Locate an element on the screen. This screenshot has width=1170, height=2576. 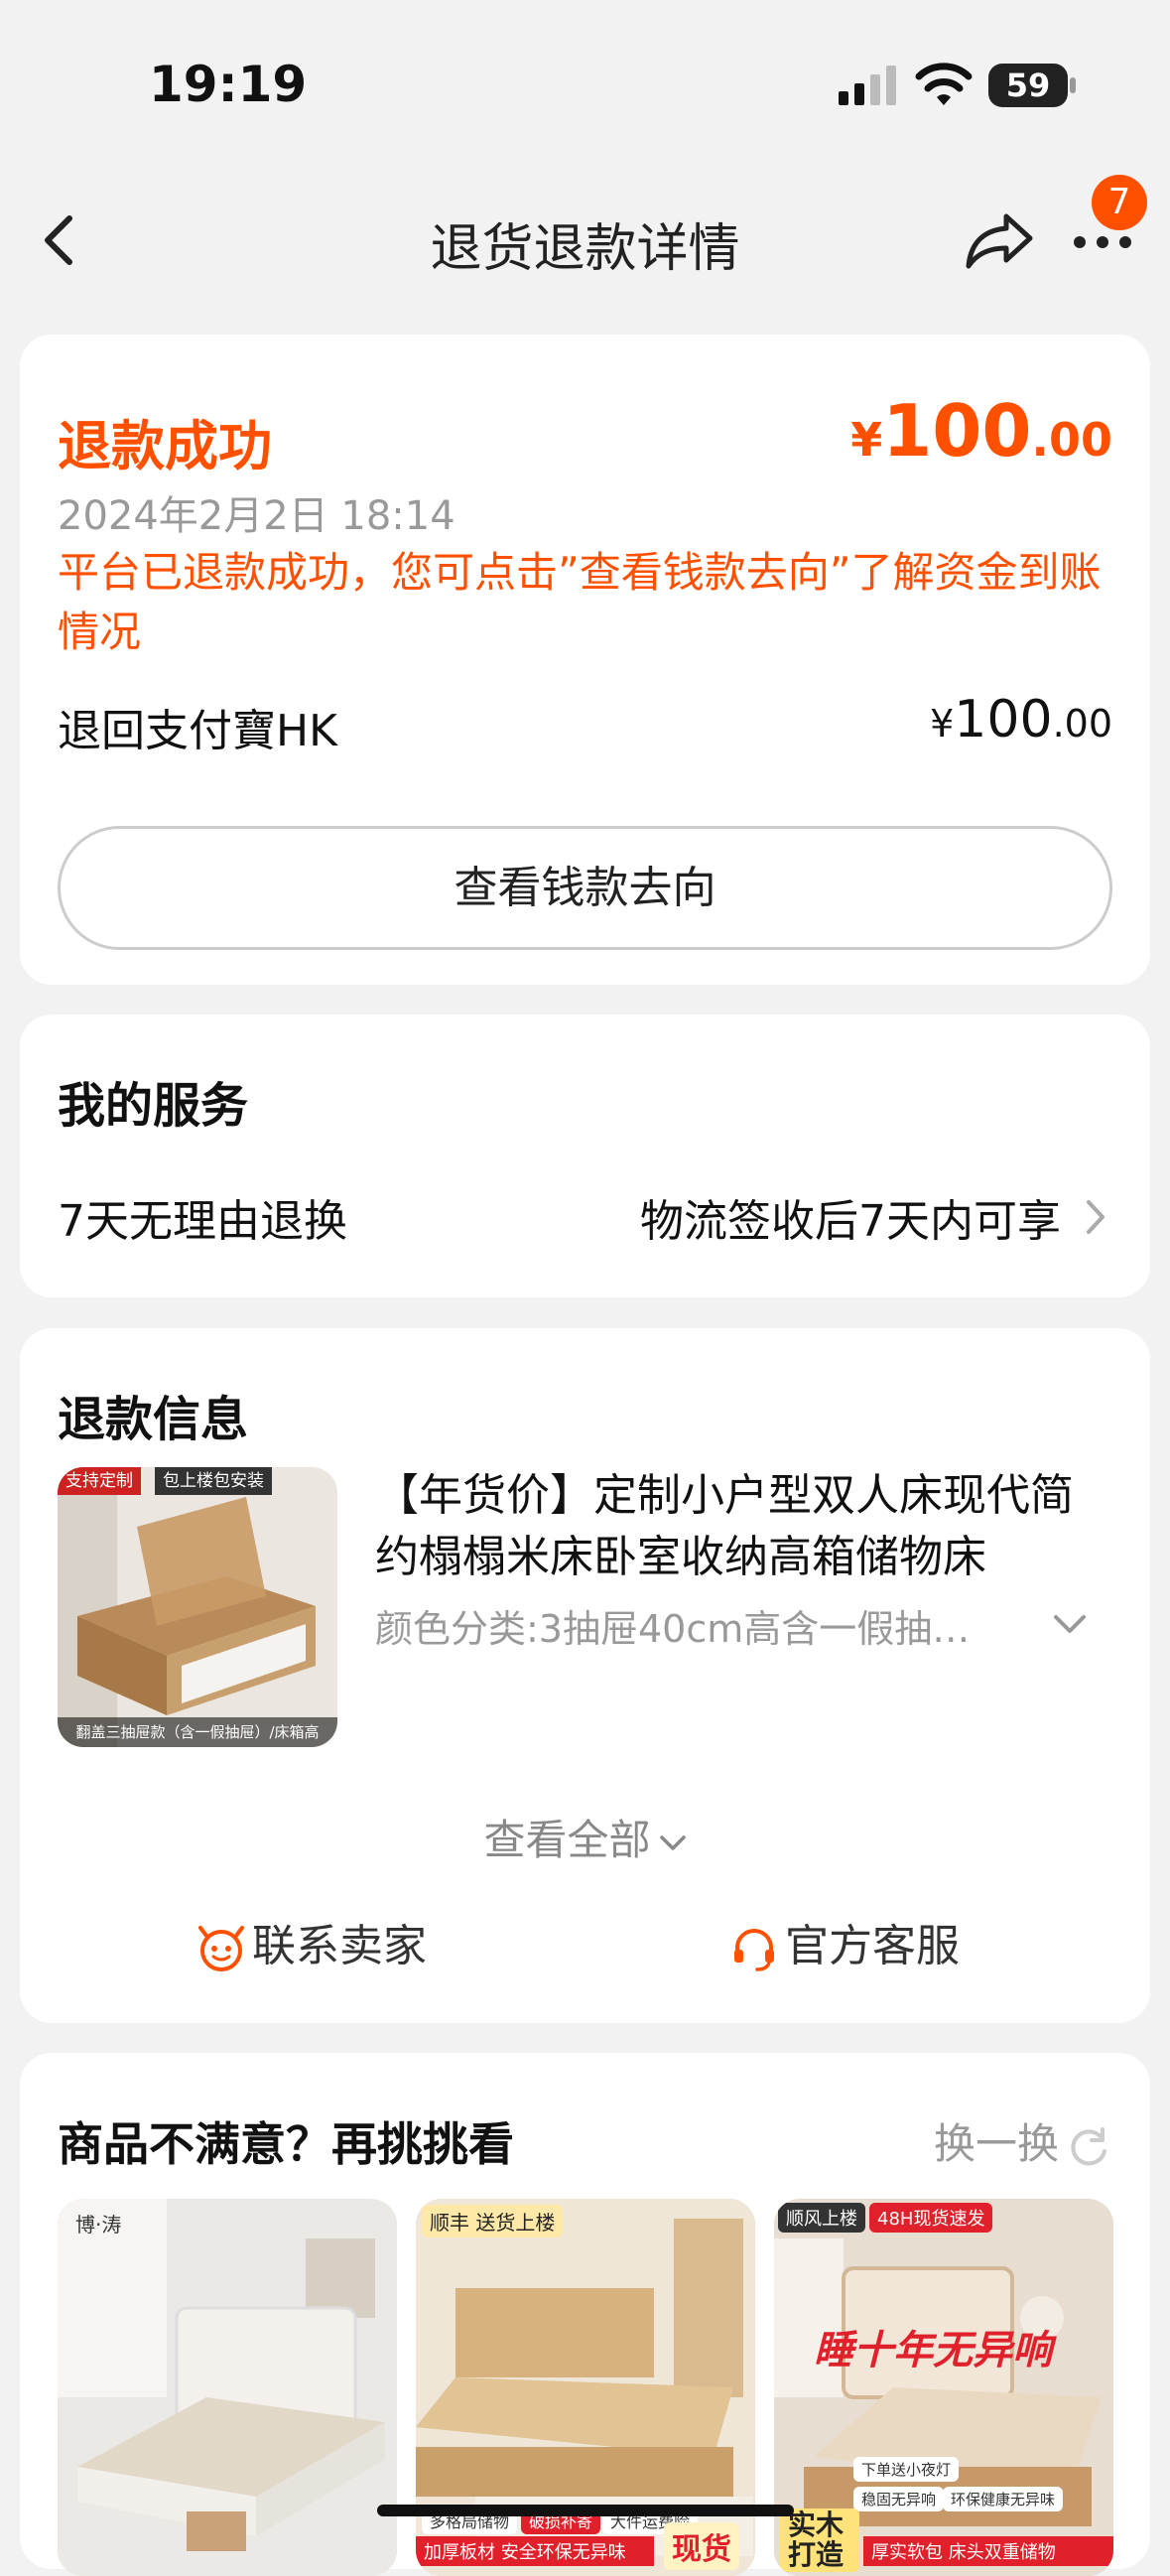
refund-date: 2024年2月2日 18:14 is located at coordinates (256, 516).